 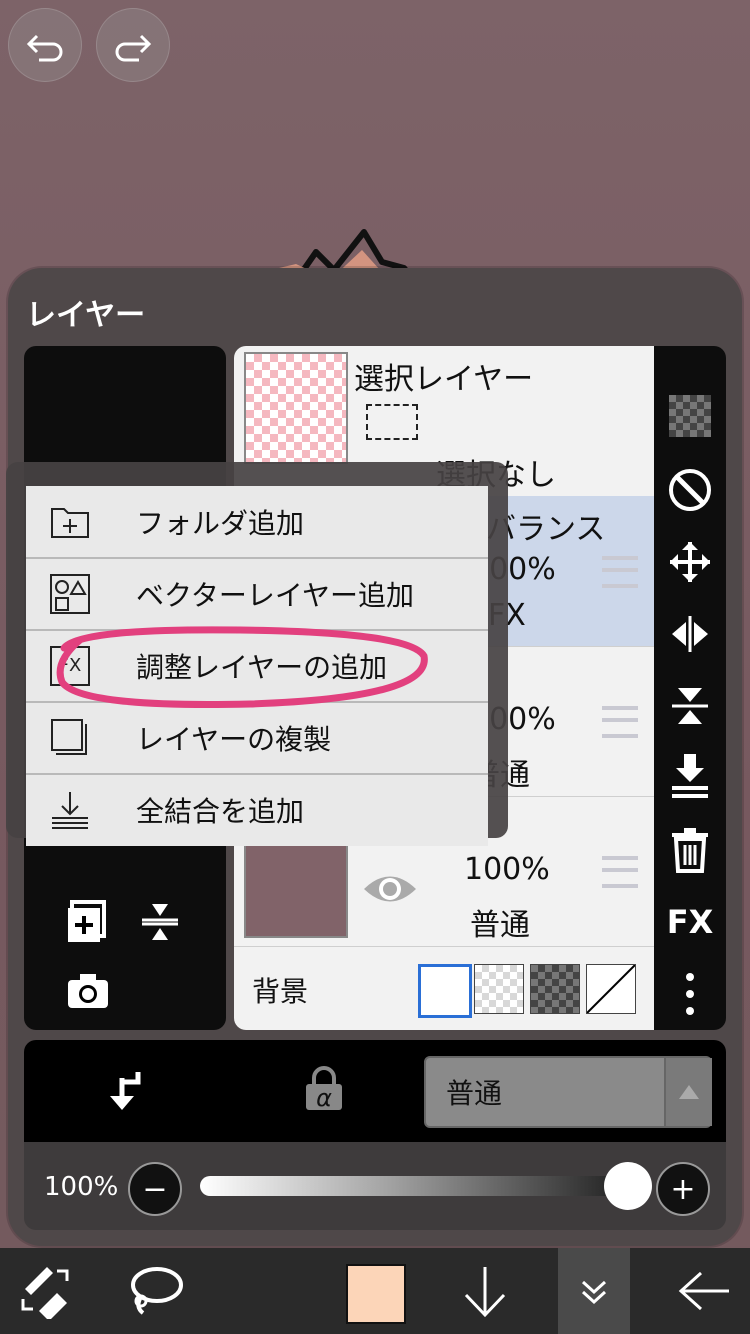 I want to click on flip-vertical-icon, so click(x=690, y=706).